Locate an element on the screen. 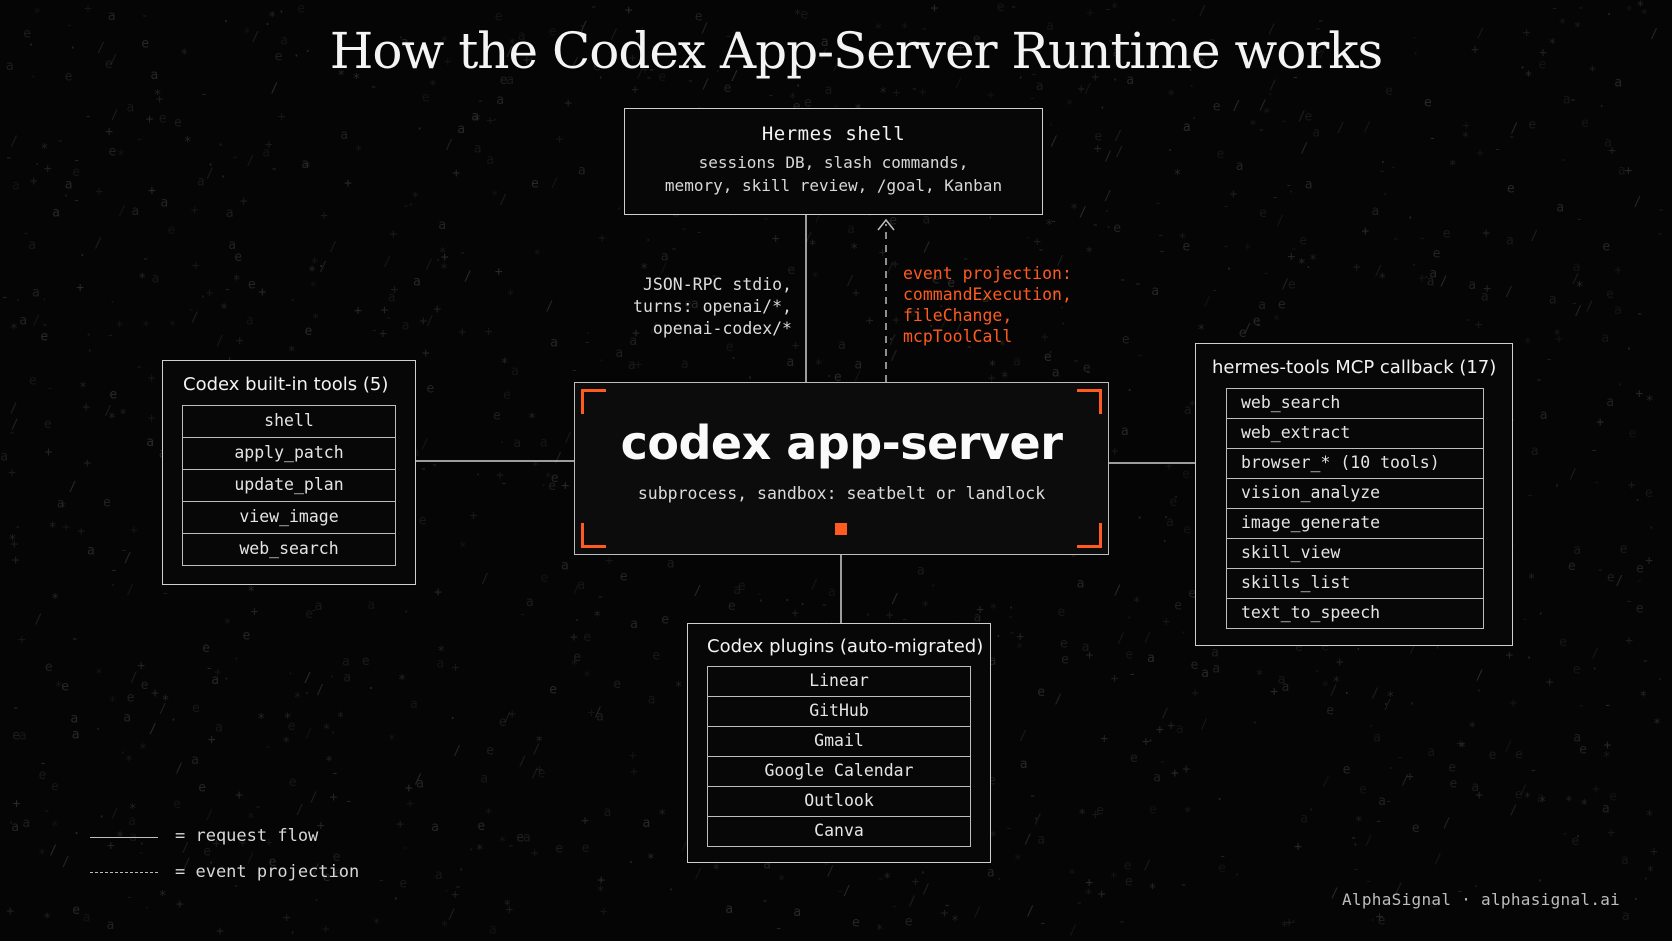  event-projection-label-line: commandExecution, is located at coordinates (987, 294).